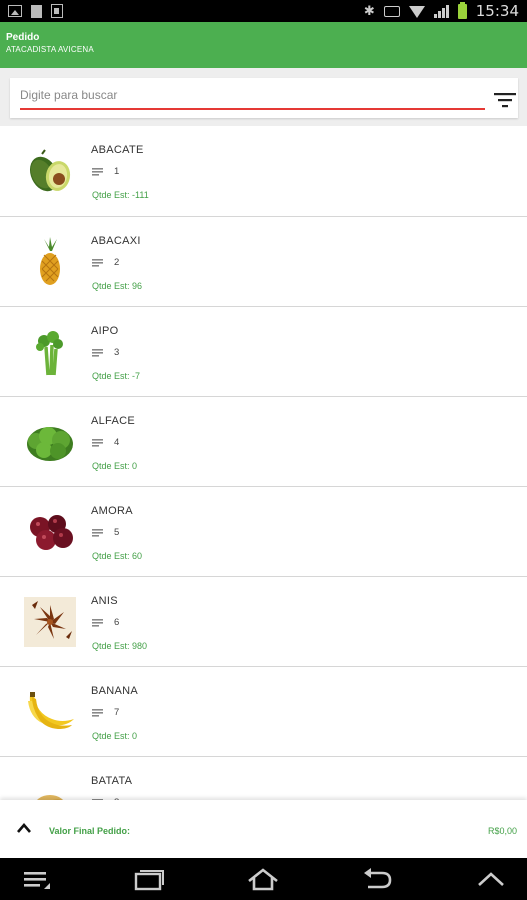 The height and width of the screenshot is (900, 527). I want to click on celery-image, so click(49, 353).